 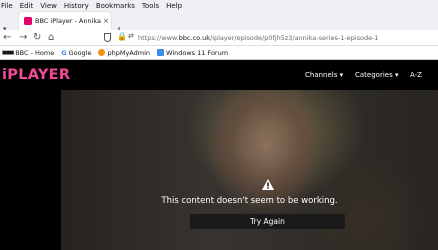 I want to click on google-icon: G, so click(x=64, y=52).